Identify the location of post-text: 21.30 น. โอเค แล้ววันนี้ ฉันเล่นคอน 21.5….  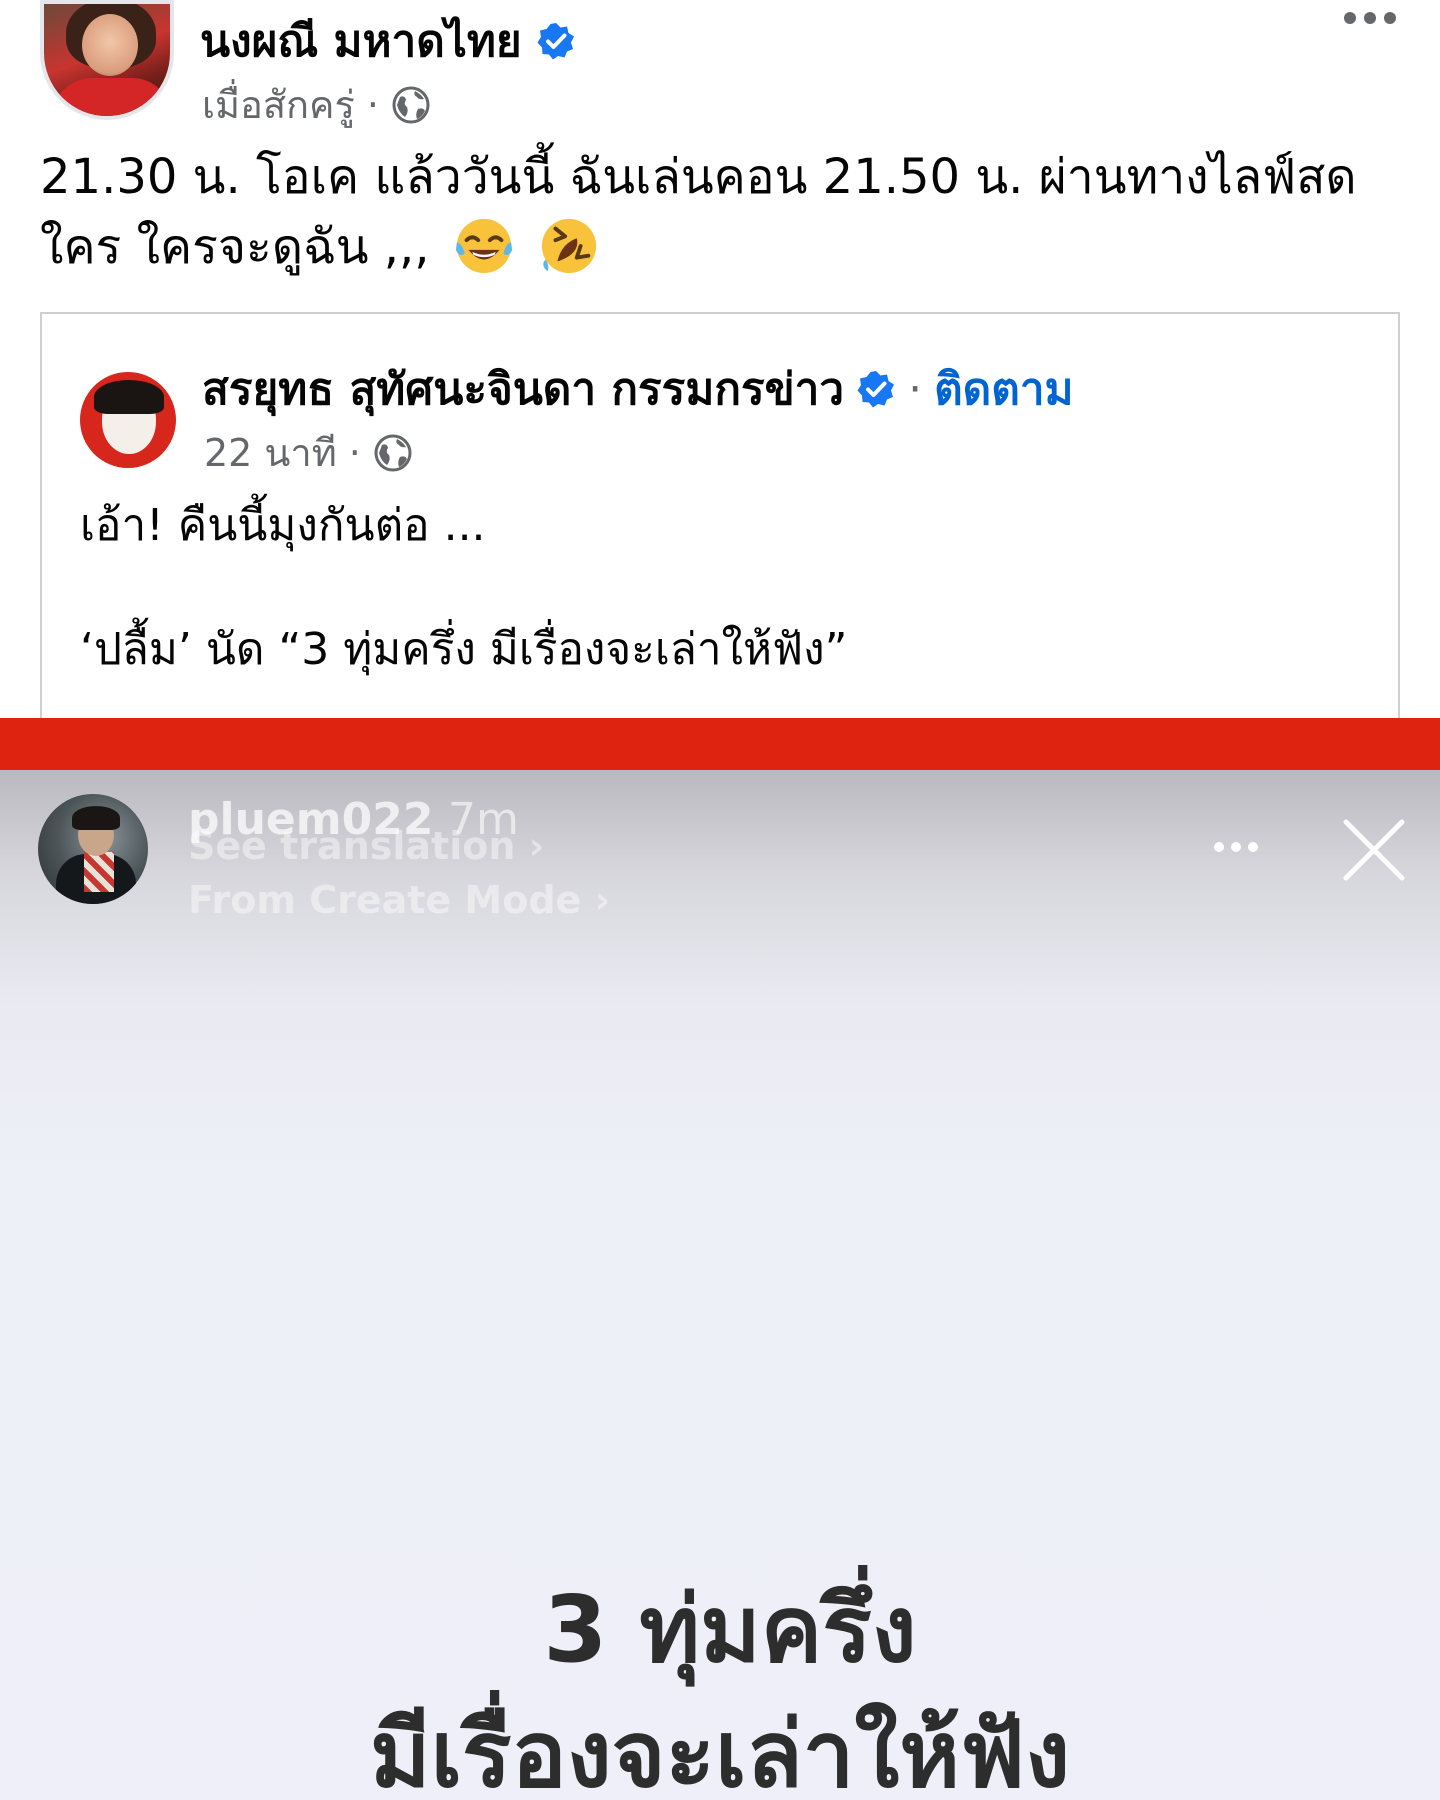
(698, 212).